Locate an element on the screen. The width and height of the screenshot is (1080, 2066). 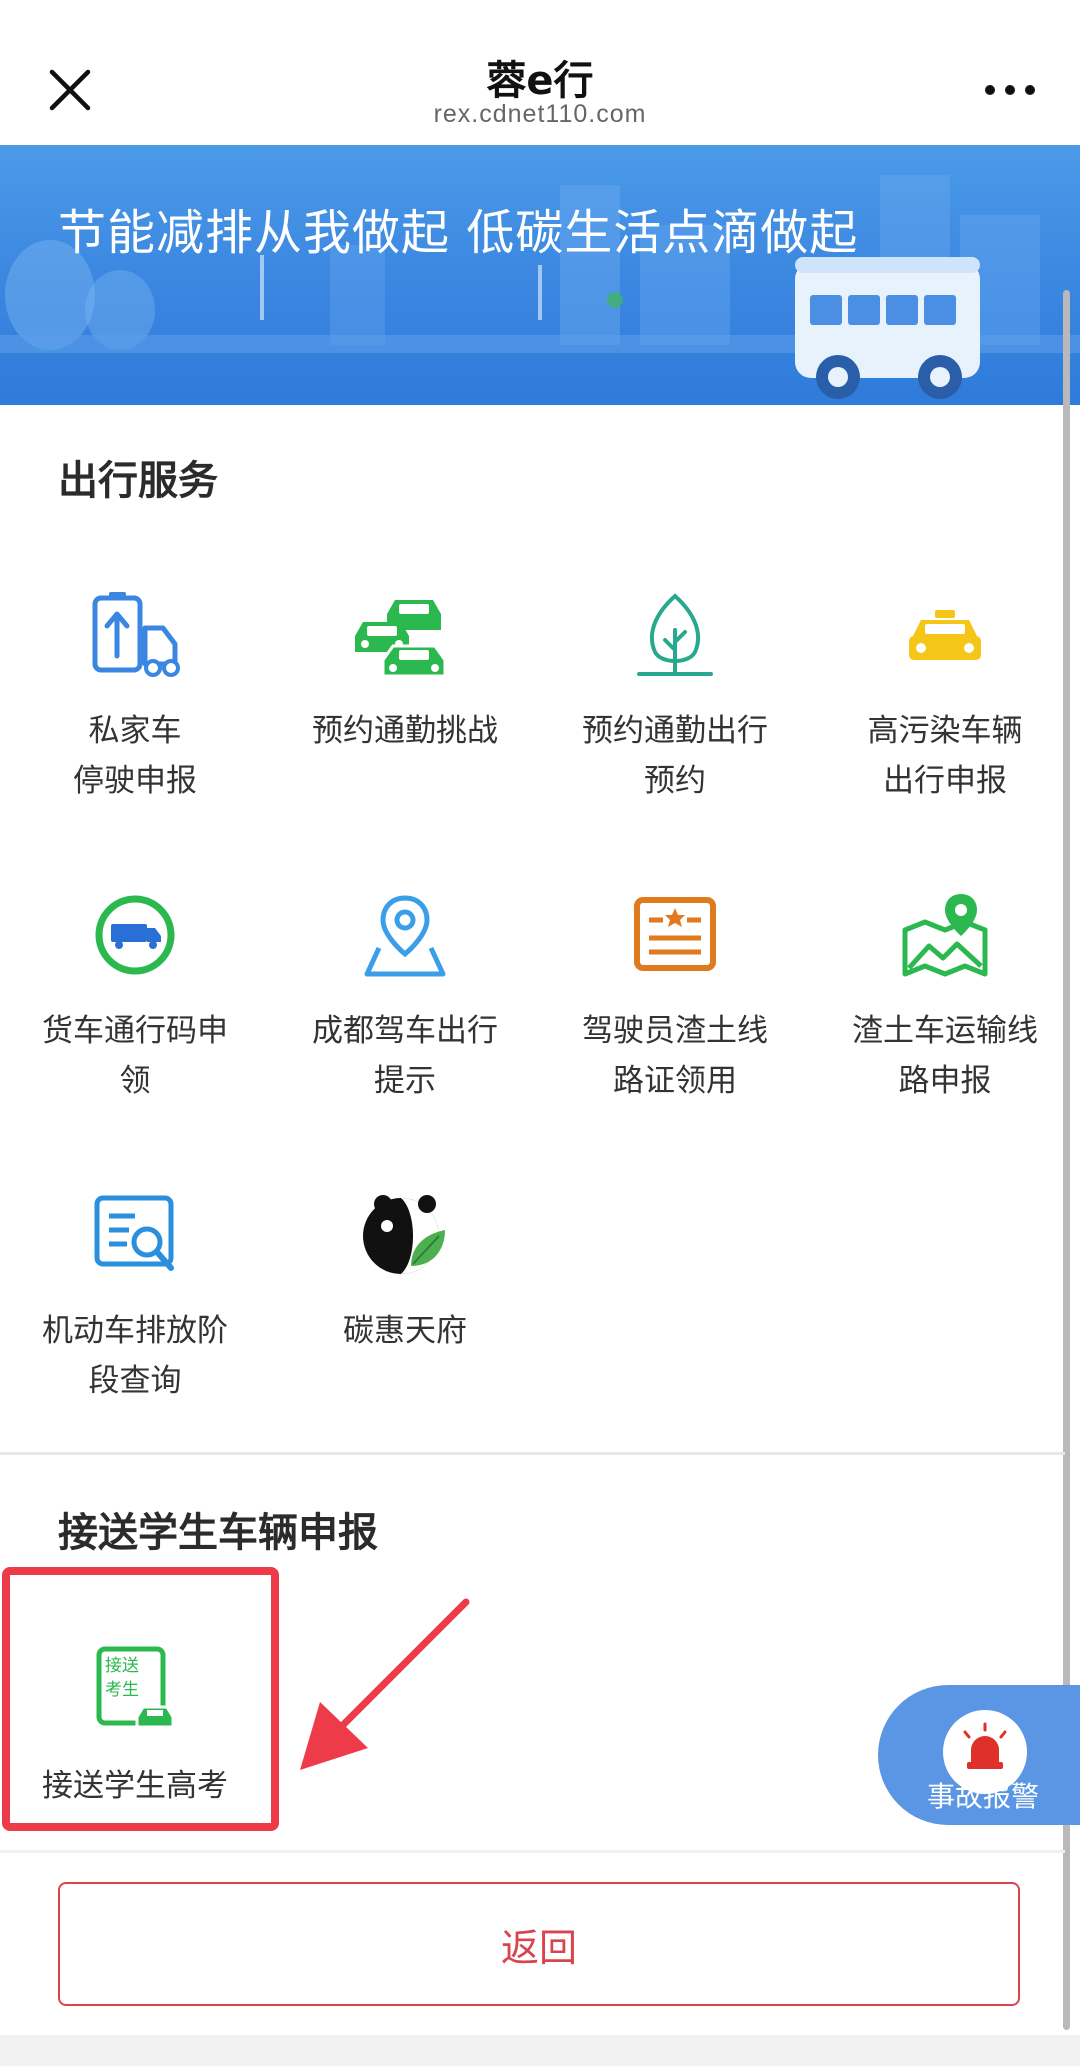
banner-city-illustration is located at coordinates (540, 287).